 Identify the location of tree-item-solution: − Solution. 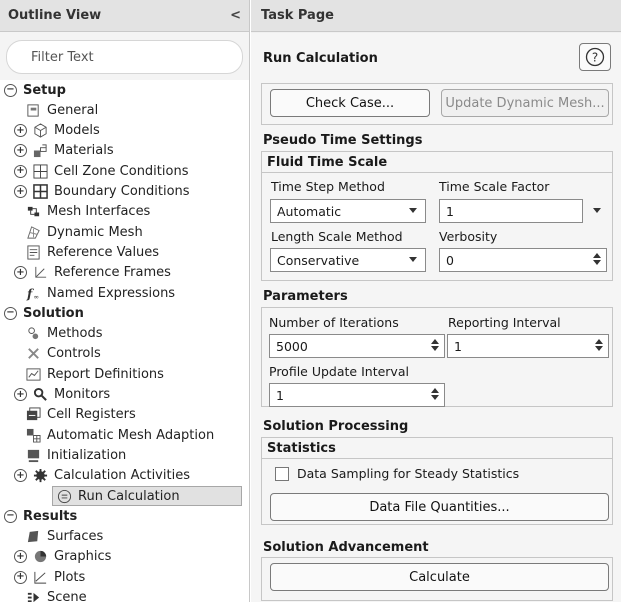
(44, 313).